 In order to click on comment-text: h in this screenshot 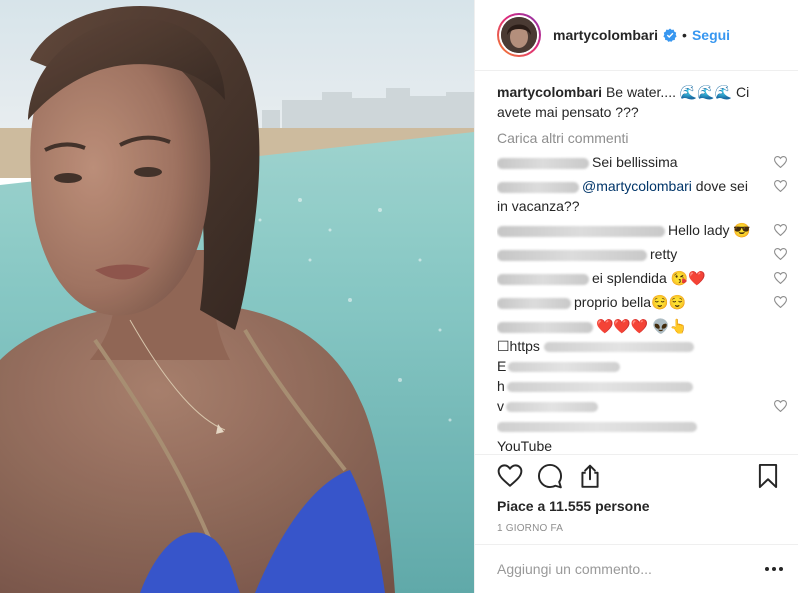, I will do `click(501, 386)`.